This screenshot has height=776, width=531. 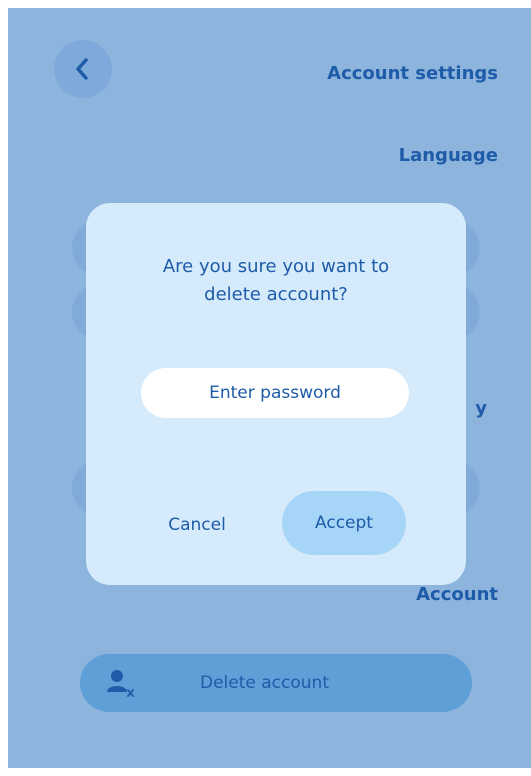 What do you see at coordinates (481, 408) in the screenshot?
I see `section-title-partial: y` at bounding box center [481, 408].